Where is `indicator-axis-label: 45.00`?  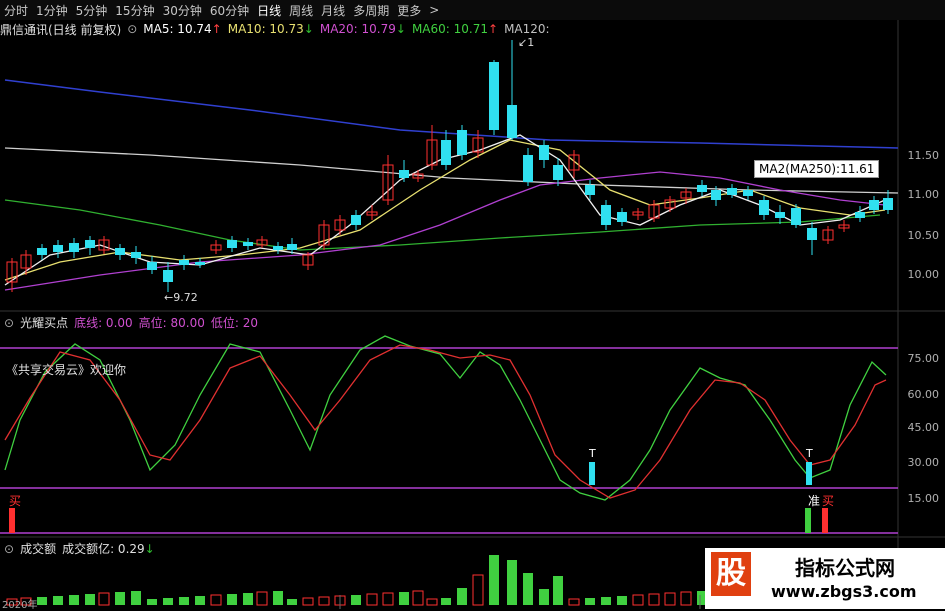 indicator-axis-label: 45.00 is located at coordinates (923, 427).